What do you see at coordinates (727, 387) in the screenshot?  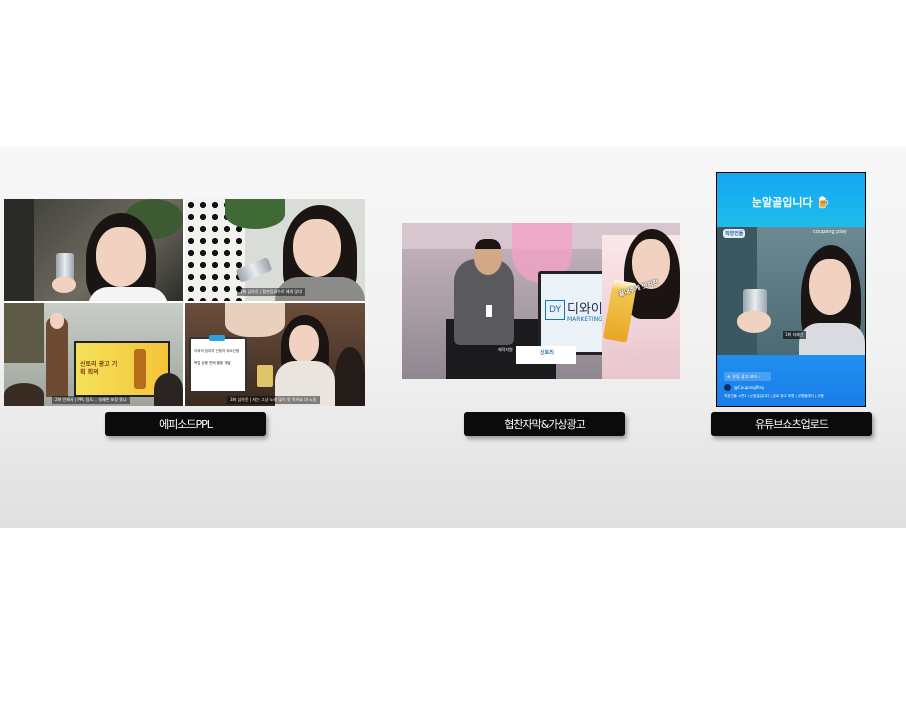 I see `channel-avatar` at bounding box center [727, 387].